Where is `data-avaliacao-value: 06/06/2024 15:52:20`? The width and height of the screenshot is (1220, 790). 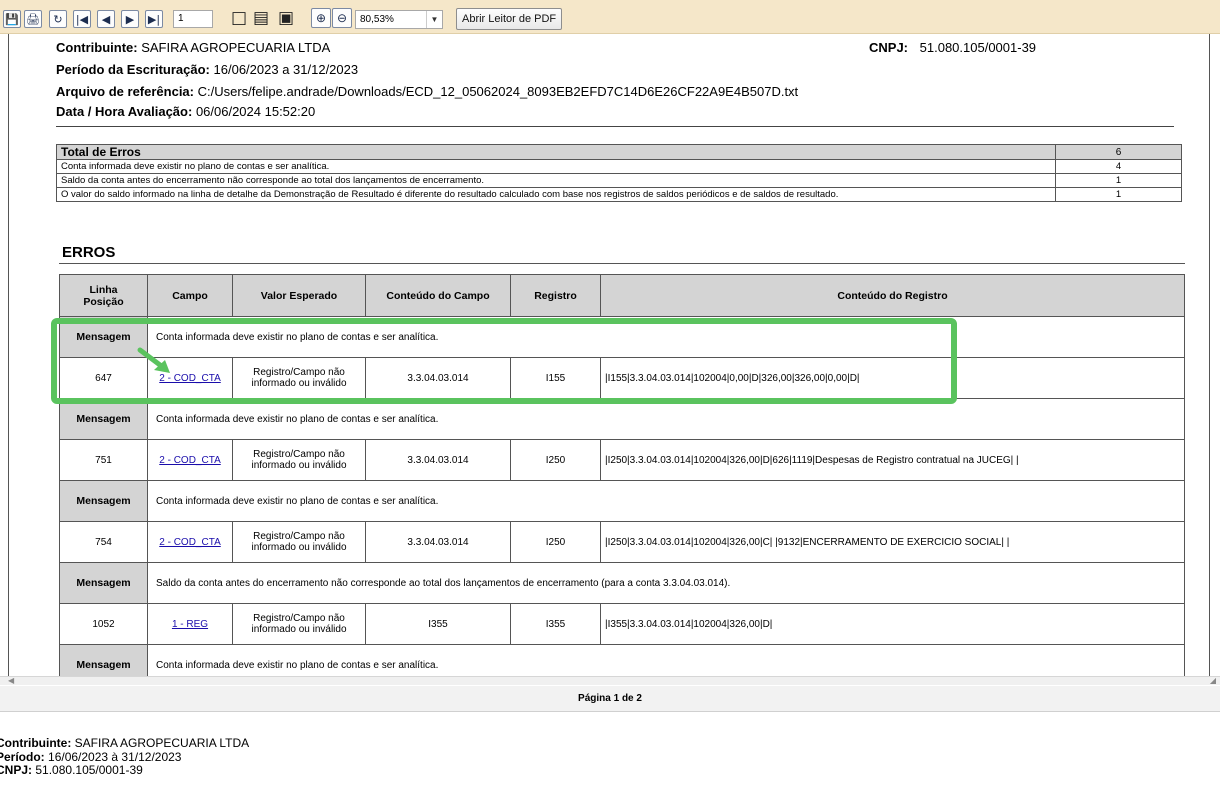
data-avaliacao-value: 06/06/2024 15:52:20 is located at coordinates (255, 111).